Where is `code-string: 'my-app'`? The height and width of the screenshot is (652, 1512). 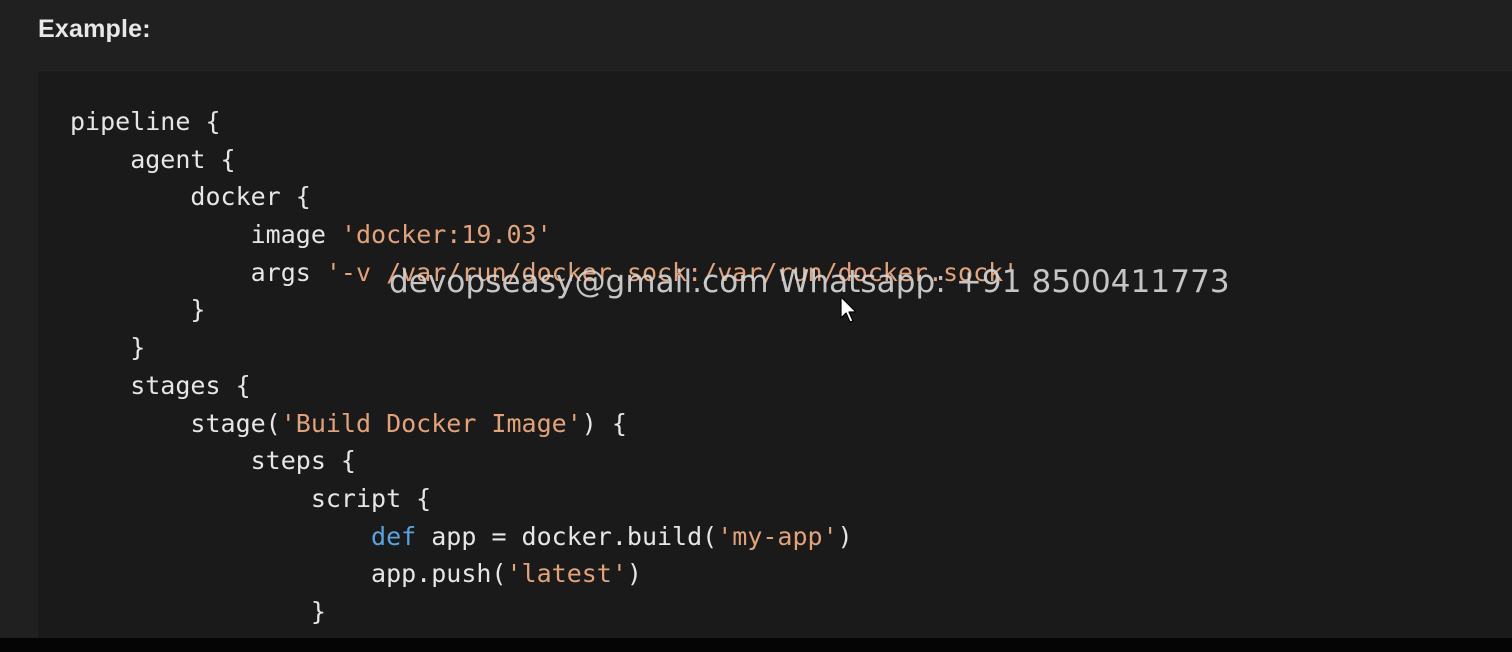 code-string: 'my-app' is located at coordinates (777, 536).